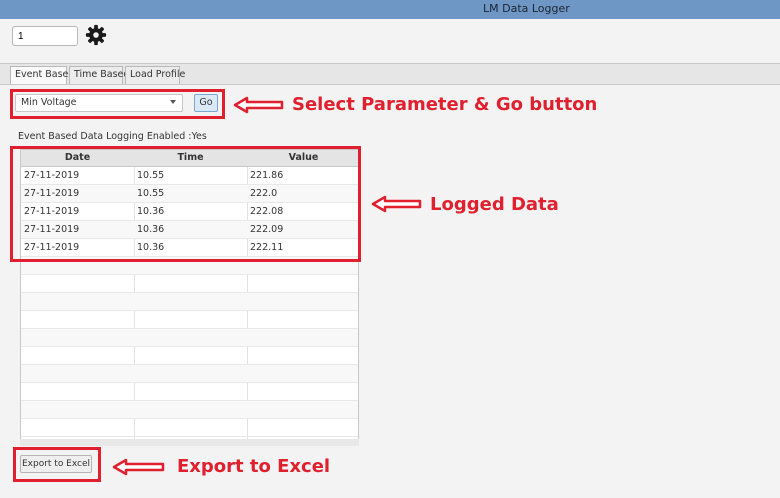  Describe the element at coordinates (112, 136) in the screenshot. I see `logging-status: Event Based Data Logging Enabled :Yes` at that location.